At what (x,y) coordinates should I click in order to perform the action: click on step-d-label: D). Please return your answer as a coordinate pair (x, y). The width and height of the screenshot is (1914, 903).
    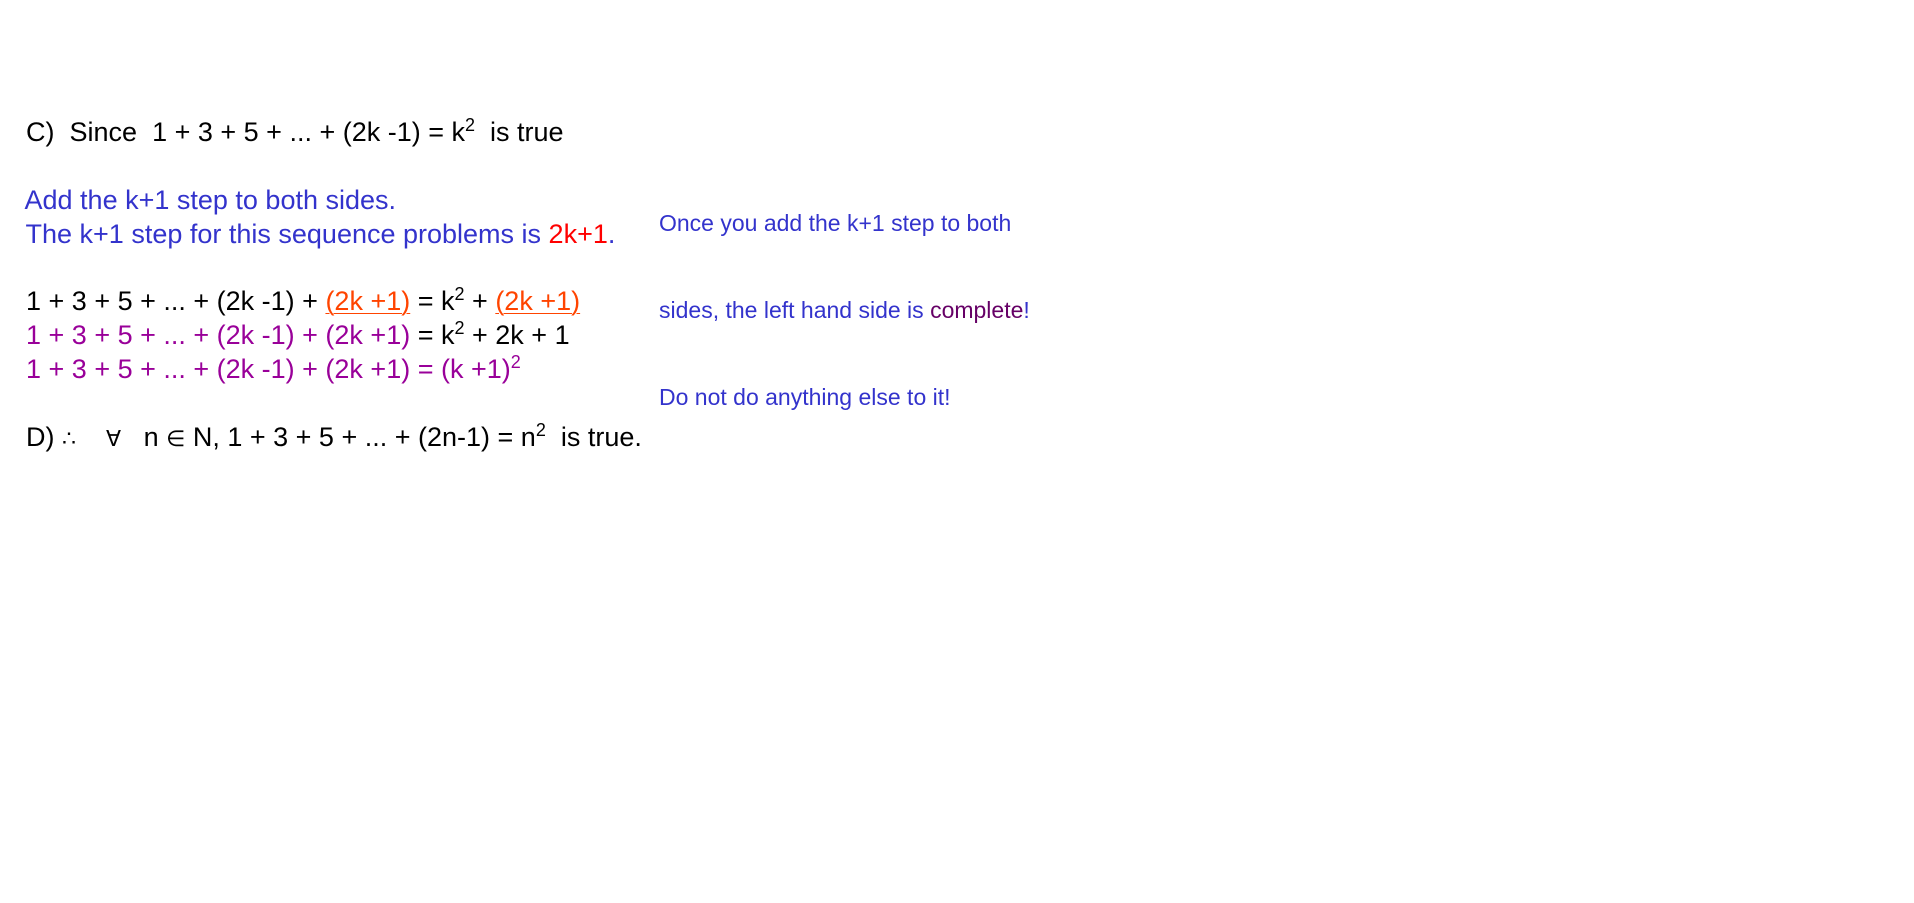
    Looking at the image, I should click on (40, 437).